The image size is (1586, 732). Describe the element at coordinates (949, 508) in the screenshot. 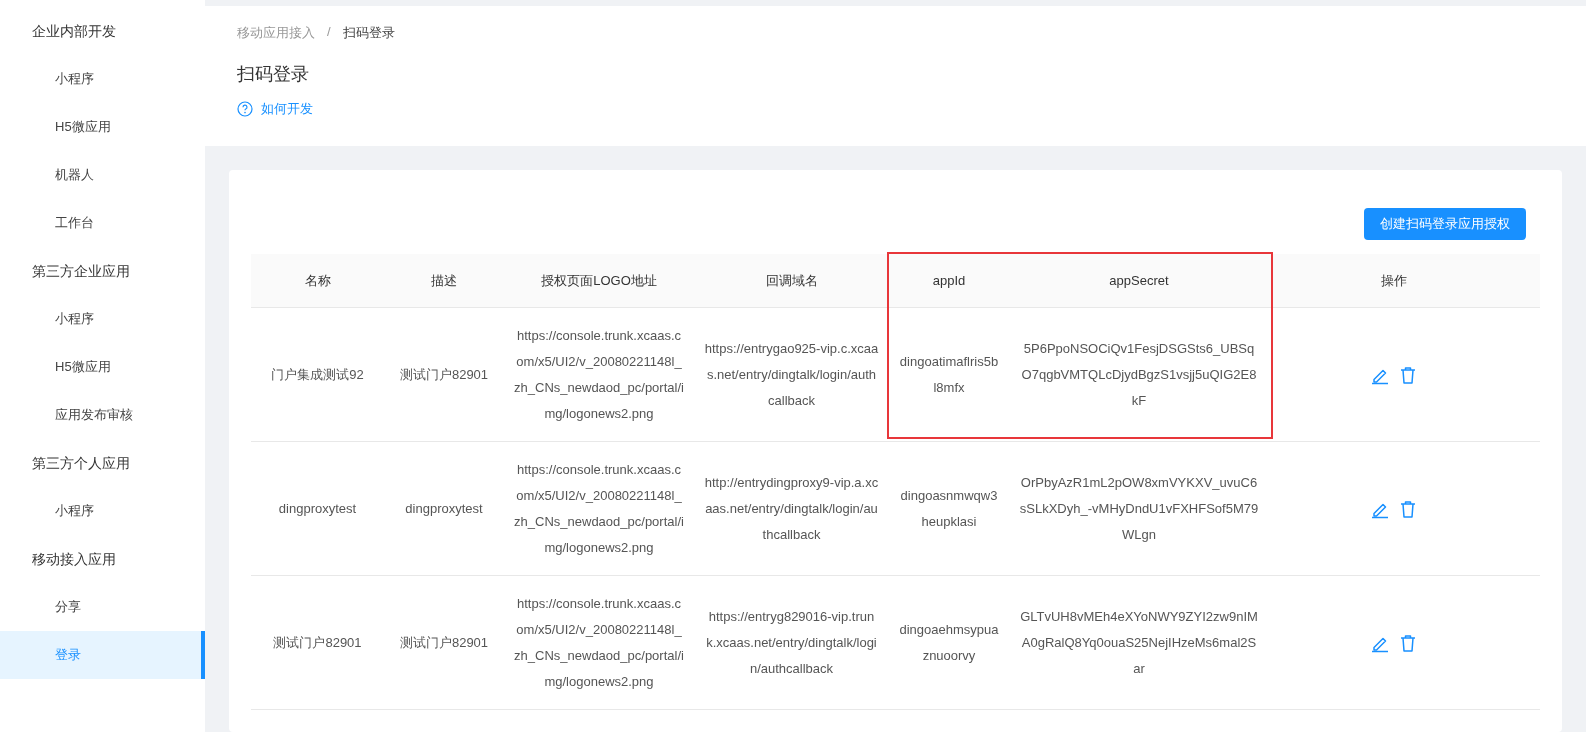

I see `table-cell-text: dingoasnmwqw3heupklasi` at that location.